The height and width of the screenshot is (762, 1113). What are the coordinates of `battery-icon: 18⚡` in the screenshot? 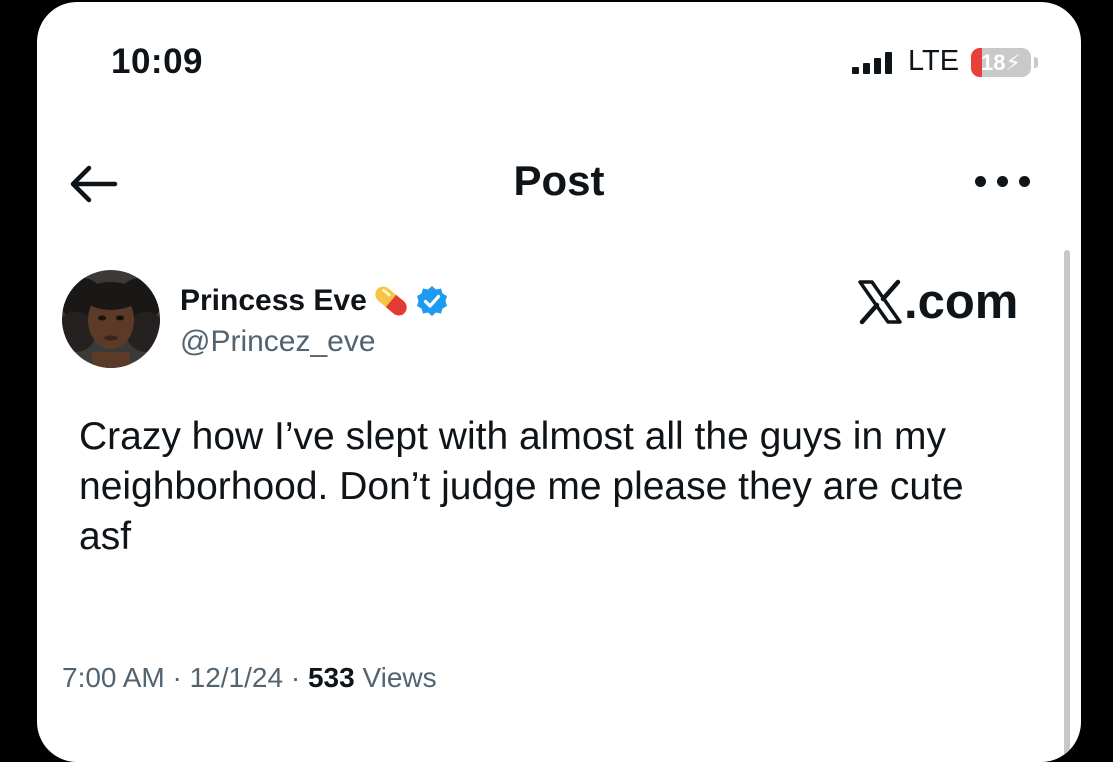 It's located at (1005, 62).